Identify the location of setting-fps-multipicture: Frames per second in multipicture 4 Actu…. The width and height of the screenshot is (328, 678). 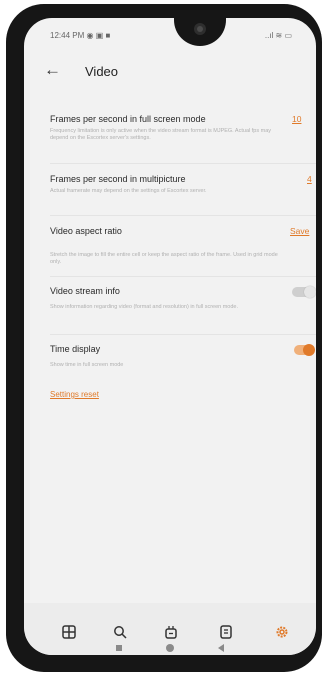
(183, 192).